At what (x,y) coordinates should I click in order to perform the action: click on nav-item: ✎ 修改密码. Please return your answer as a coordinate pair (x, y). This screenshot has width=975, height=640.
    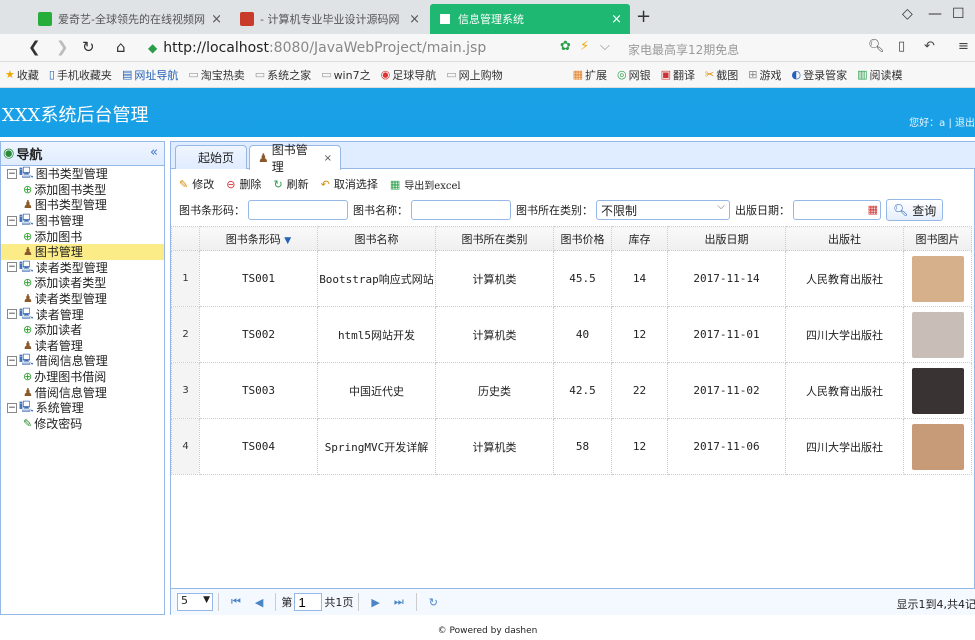
    Looking at the image, I should click on (82, 424).